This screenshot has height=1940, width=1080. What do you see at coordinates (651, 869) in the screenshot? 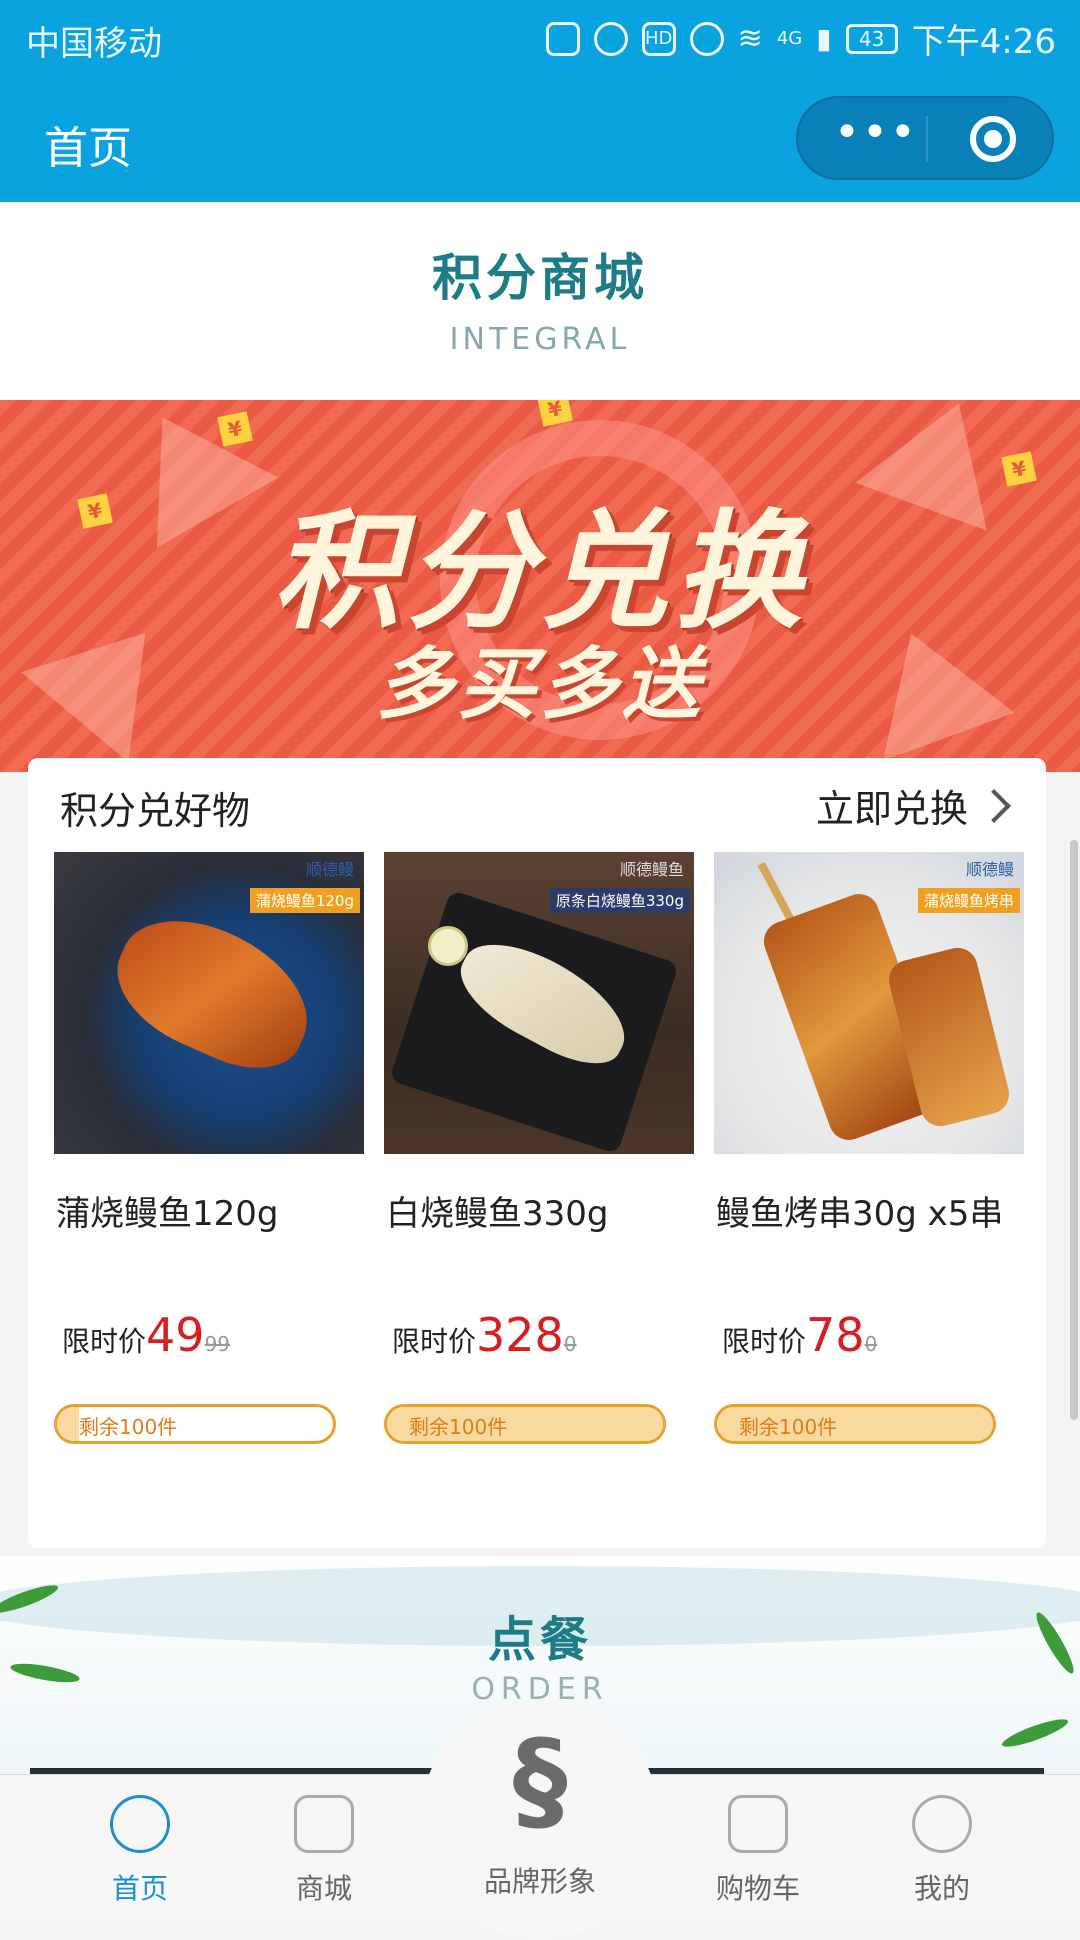
I see `brand-mark: 顺德鳗鱼` at bounding box center [651, 869].